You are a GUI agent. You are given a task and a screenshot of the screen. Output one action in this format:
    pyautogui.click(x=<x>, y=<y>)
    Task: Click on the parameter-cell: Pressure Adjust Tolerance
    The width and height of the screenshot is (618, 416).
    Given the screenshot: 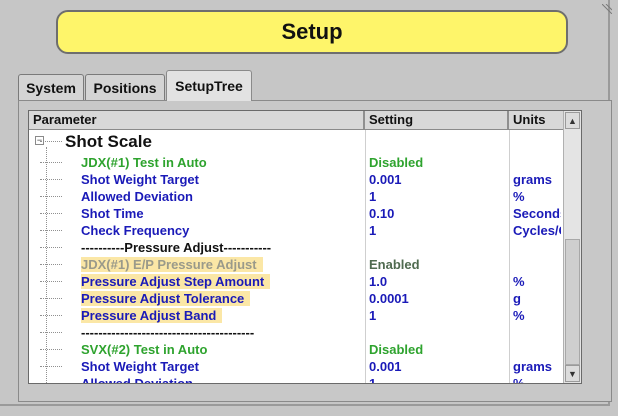 What is the action you would take?
    pyautogui.click(x=237, y=298)
    